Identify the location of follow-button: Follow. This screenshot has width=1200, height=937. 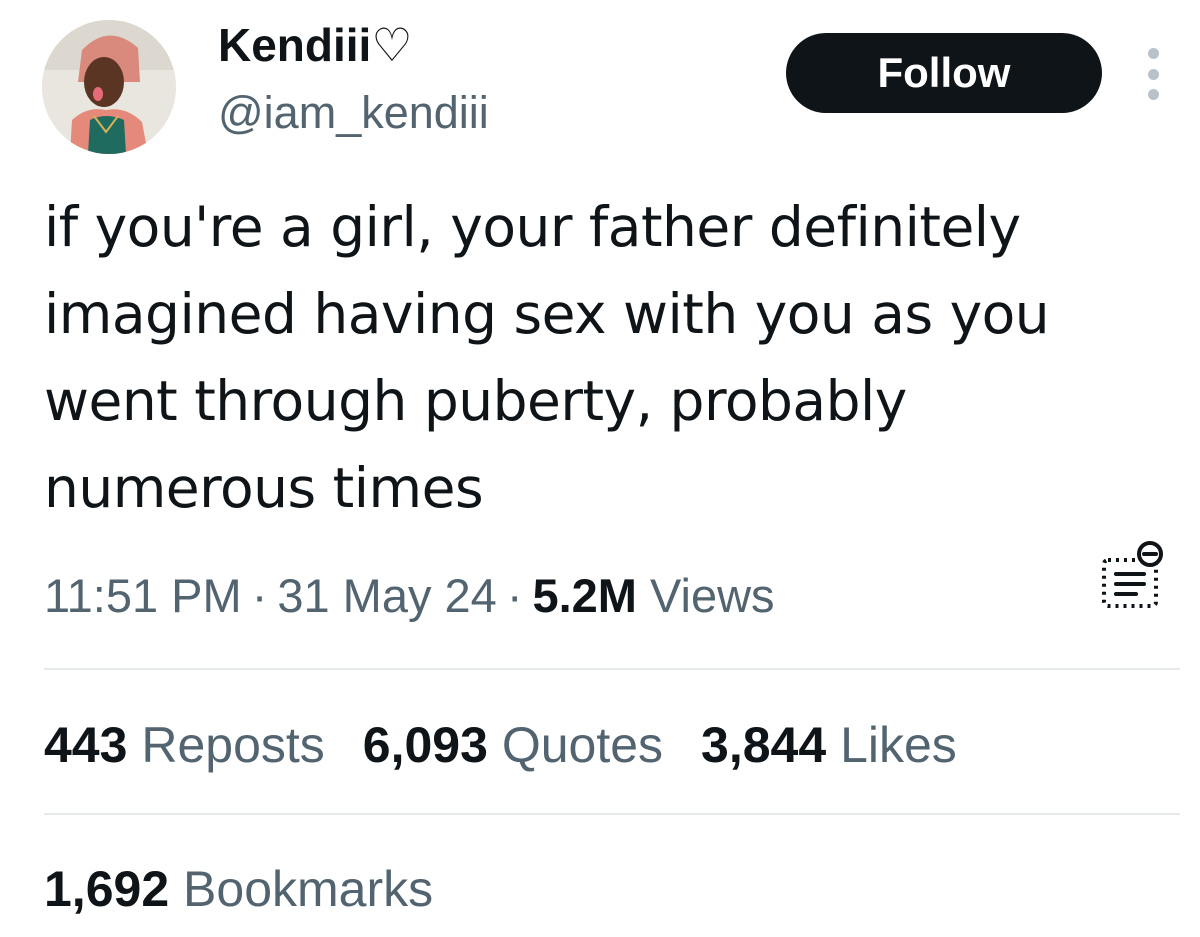
(944, 73).